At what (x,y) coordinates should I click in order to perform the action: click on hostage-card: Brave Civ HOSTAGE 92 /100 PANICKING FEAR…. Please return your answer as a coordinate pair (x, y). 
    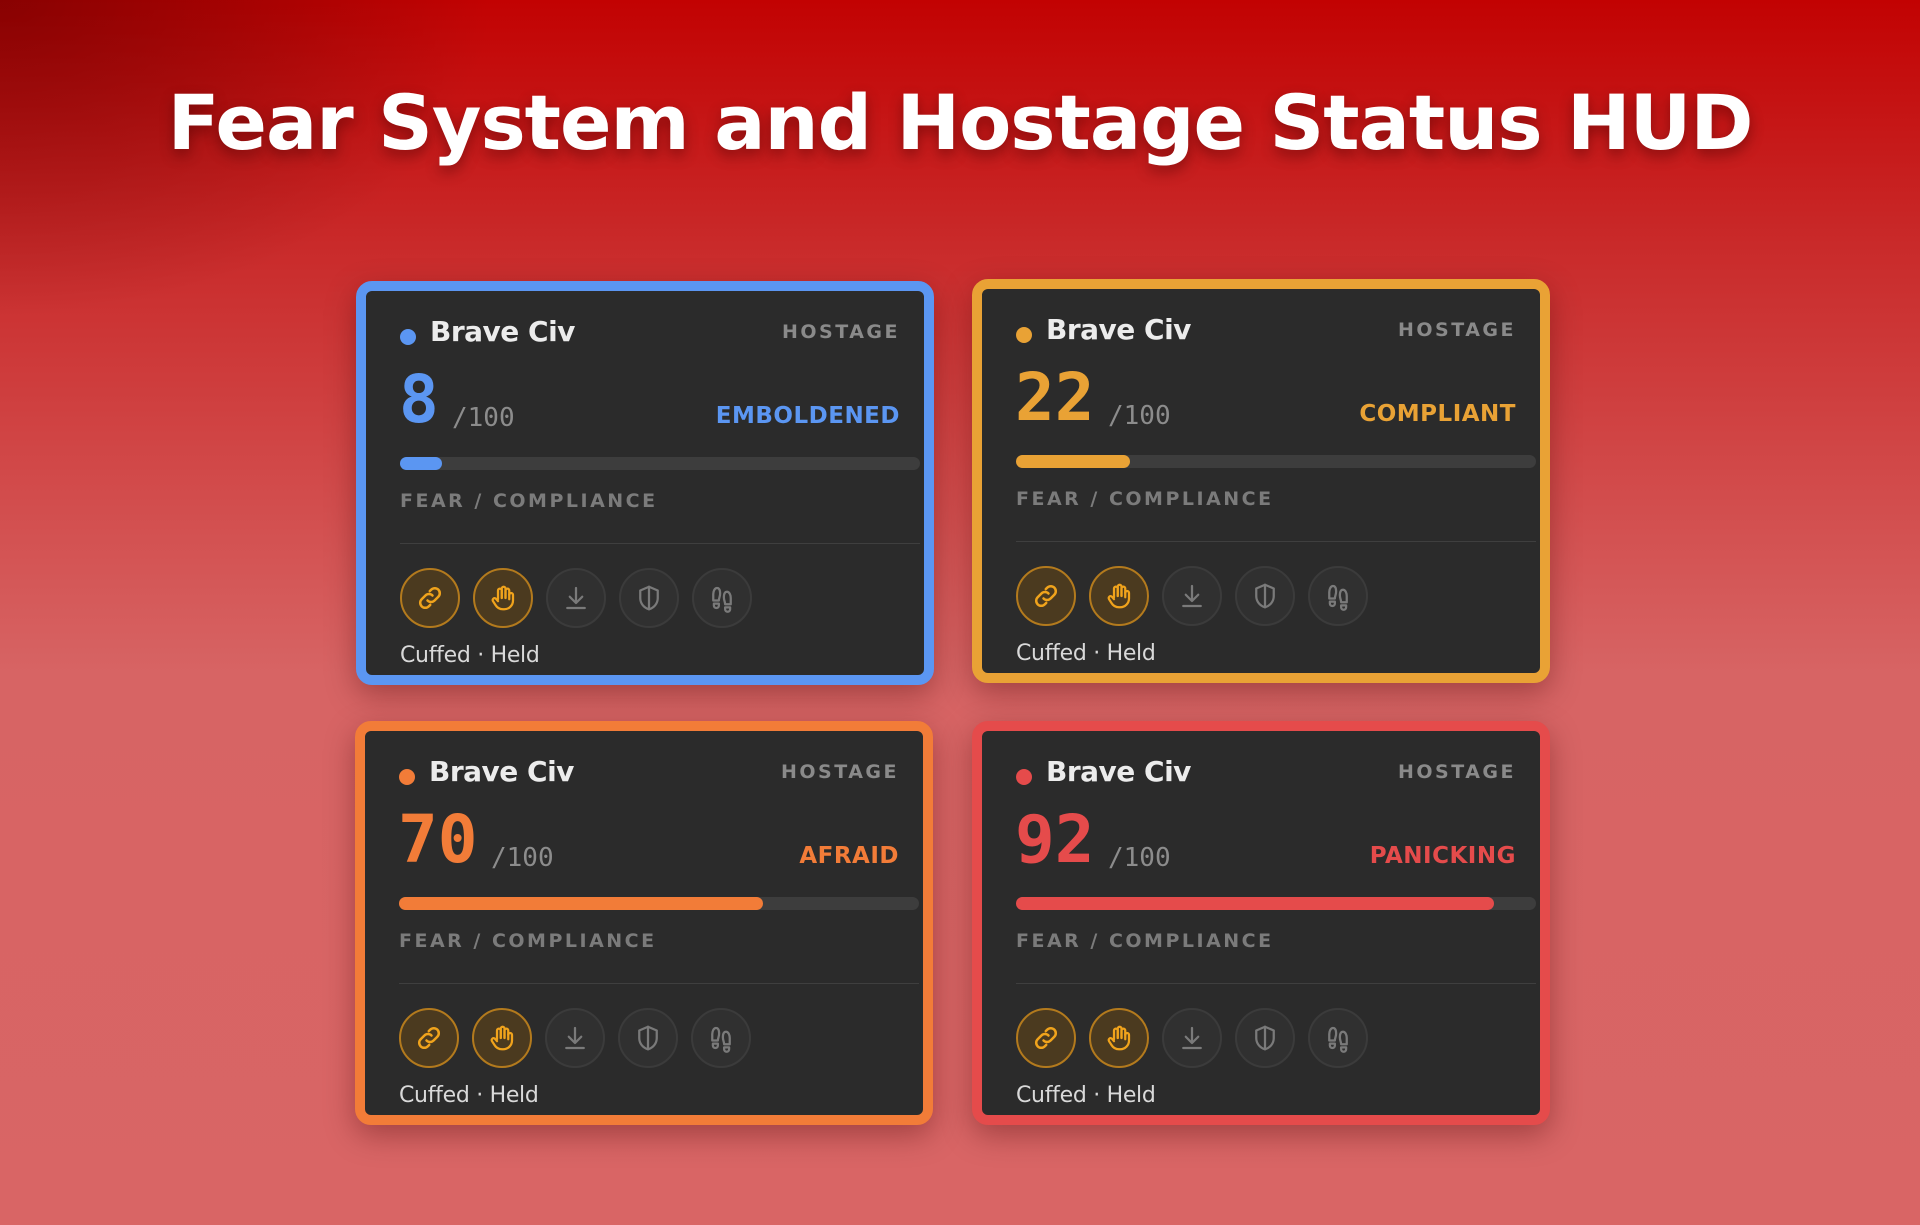
    Looking at the image, I should click on (1261, 923).